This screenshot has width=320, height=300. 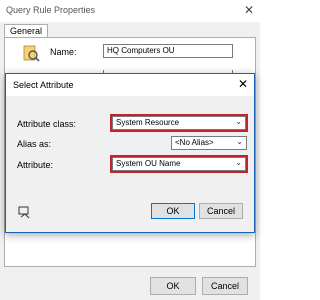 I want to click on outer-cancel-button: Cancel, so click(x=225, y=286).